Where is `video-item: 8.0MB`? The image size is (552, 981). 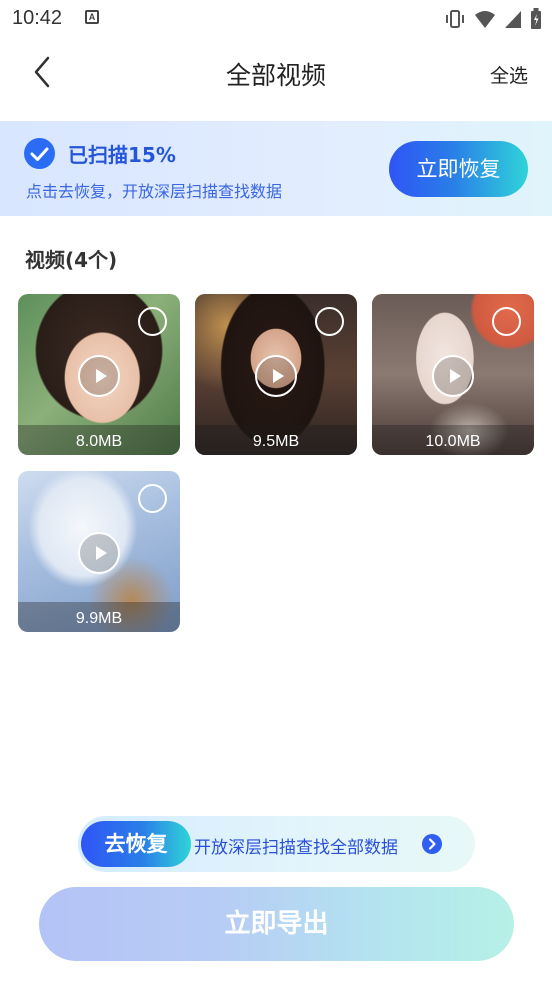
video-item: 8.0MB is located at coordinates (99, 374).